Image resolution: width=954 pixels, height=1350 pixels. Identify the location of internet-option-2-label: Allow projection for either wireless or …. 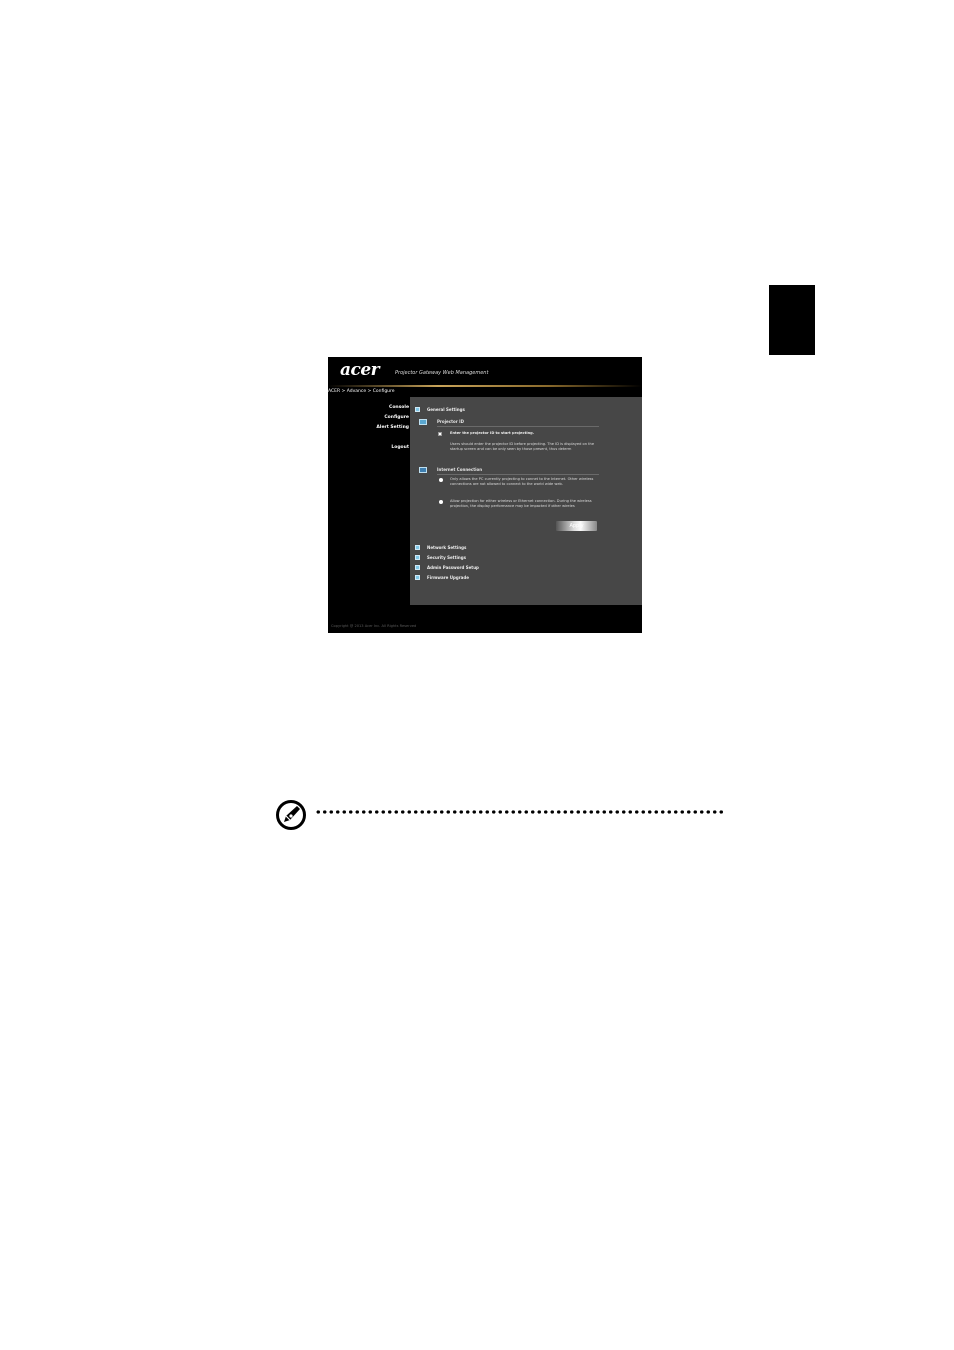
(521, 503).